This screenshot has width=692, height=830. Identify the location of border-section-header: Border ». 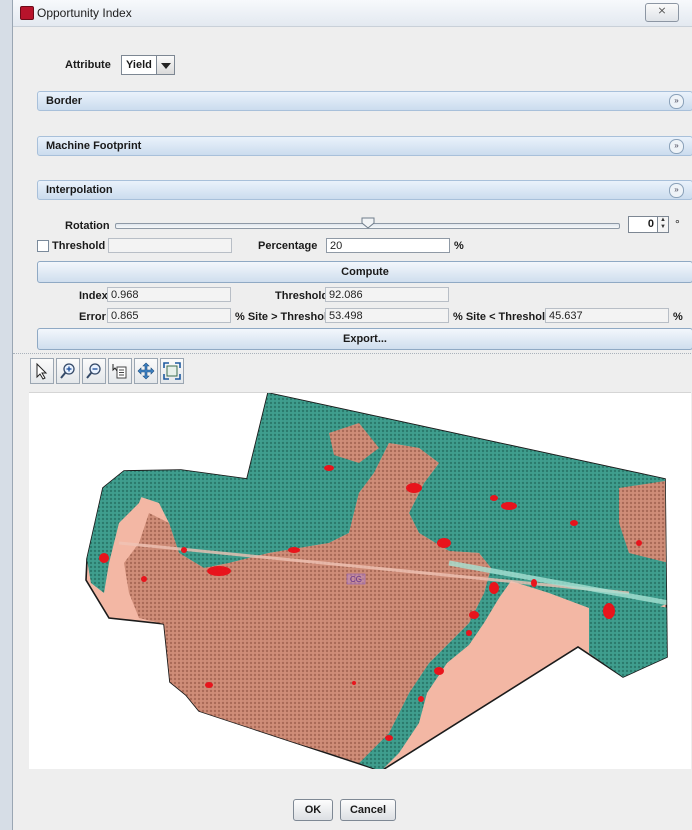
(364, 101).